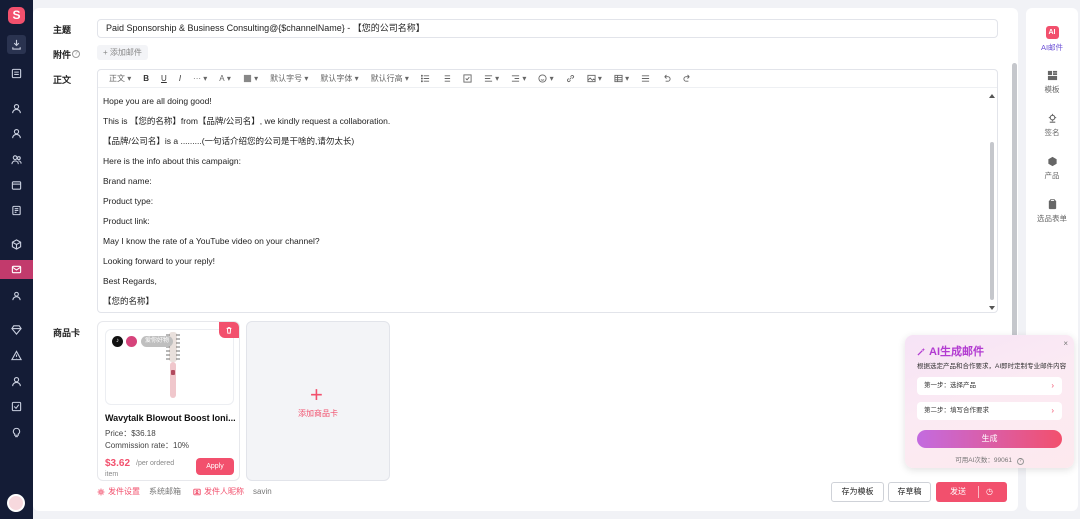 This screenshot has width=1080, height=519. What do you see at coordinates (215, 466) in the screenshot?
I see `apply-button: Apply` at bounding box center [215, 466].